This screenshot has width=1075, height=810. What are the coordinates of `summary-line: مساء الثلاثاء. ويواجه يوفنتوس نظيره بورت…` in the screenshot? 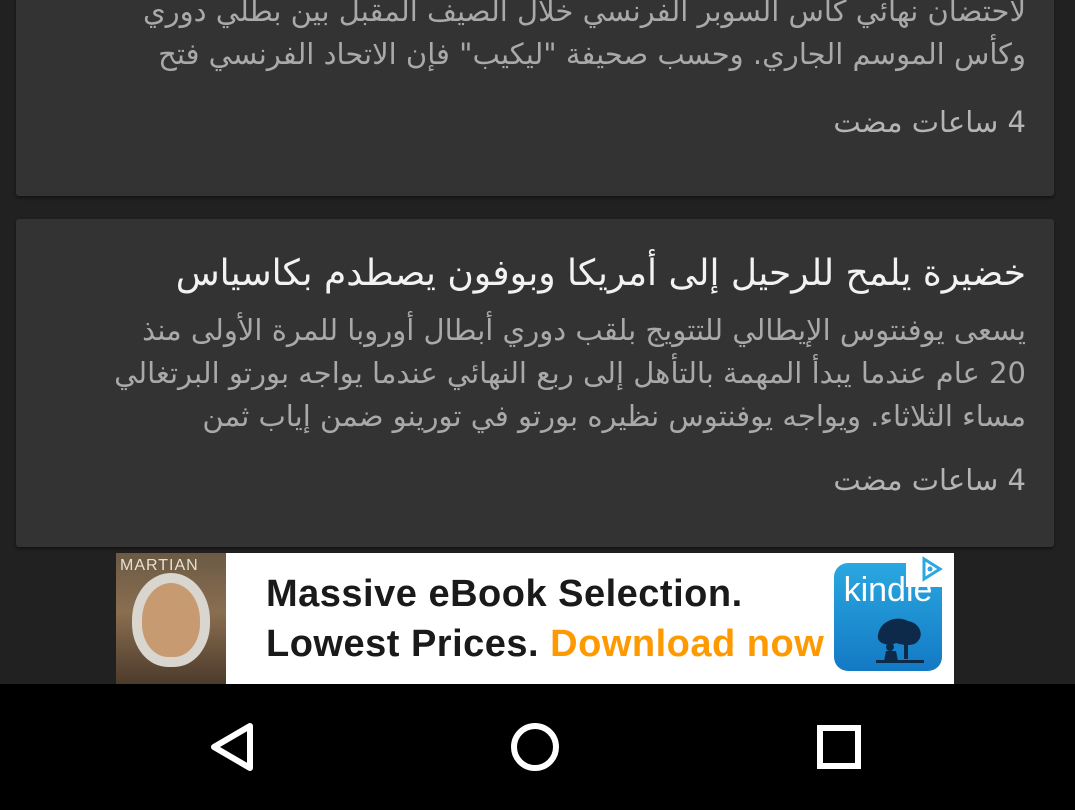 It's located at (614, 416).